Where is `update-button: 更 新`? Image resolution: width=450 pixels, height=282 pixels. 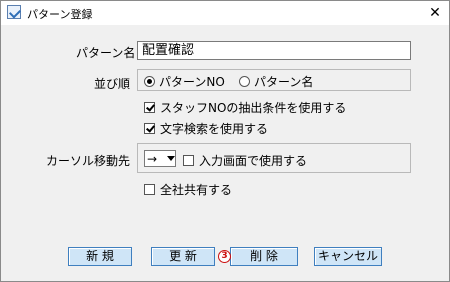 update-button: 更 新 is located at coordinates (183, 256).